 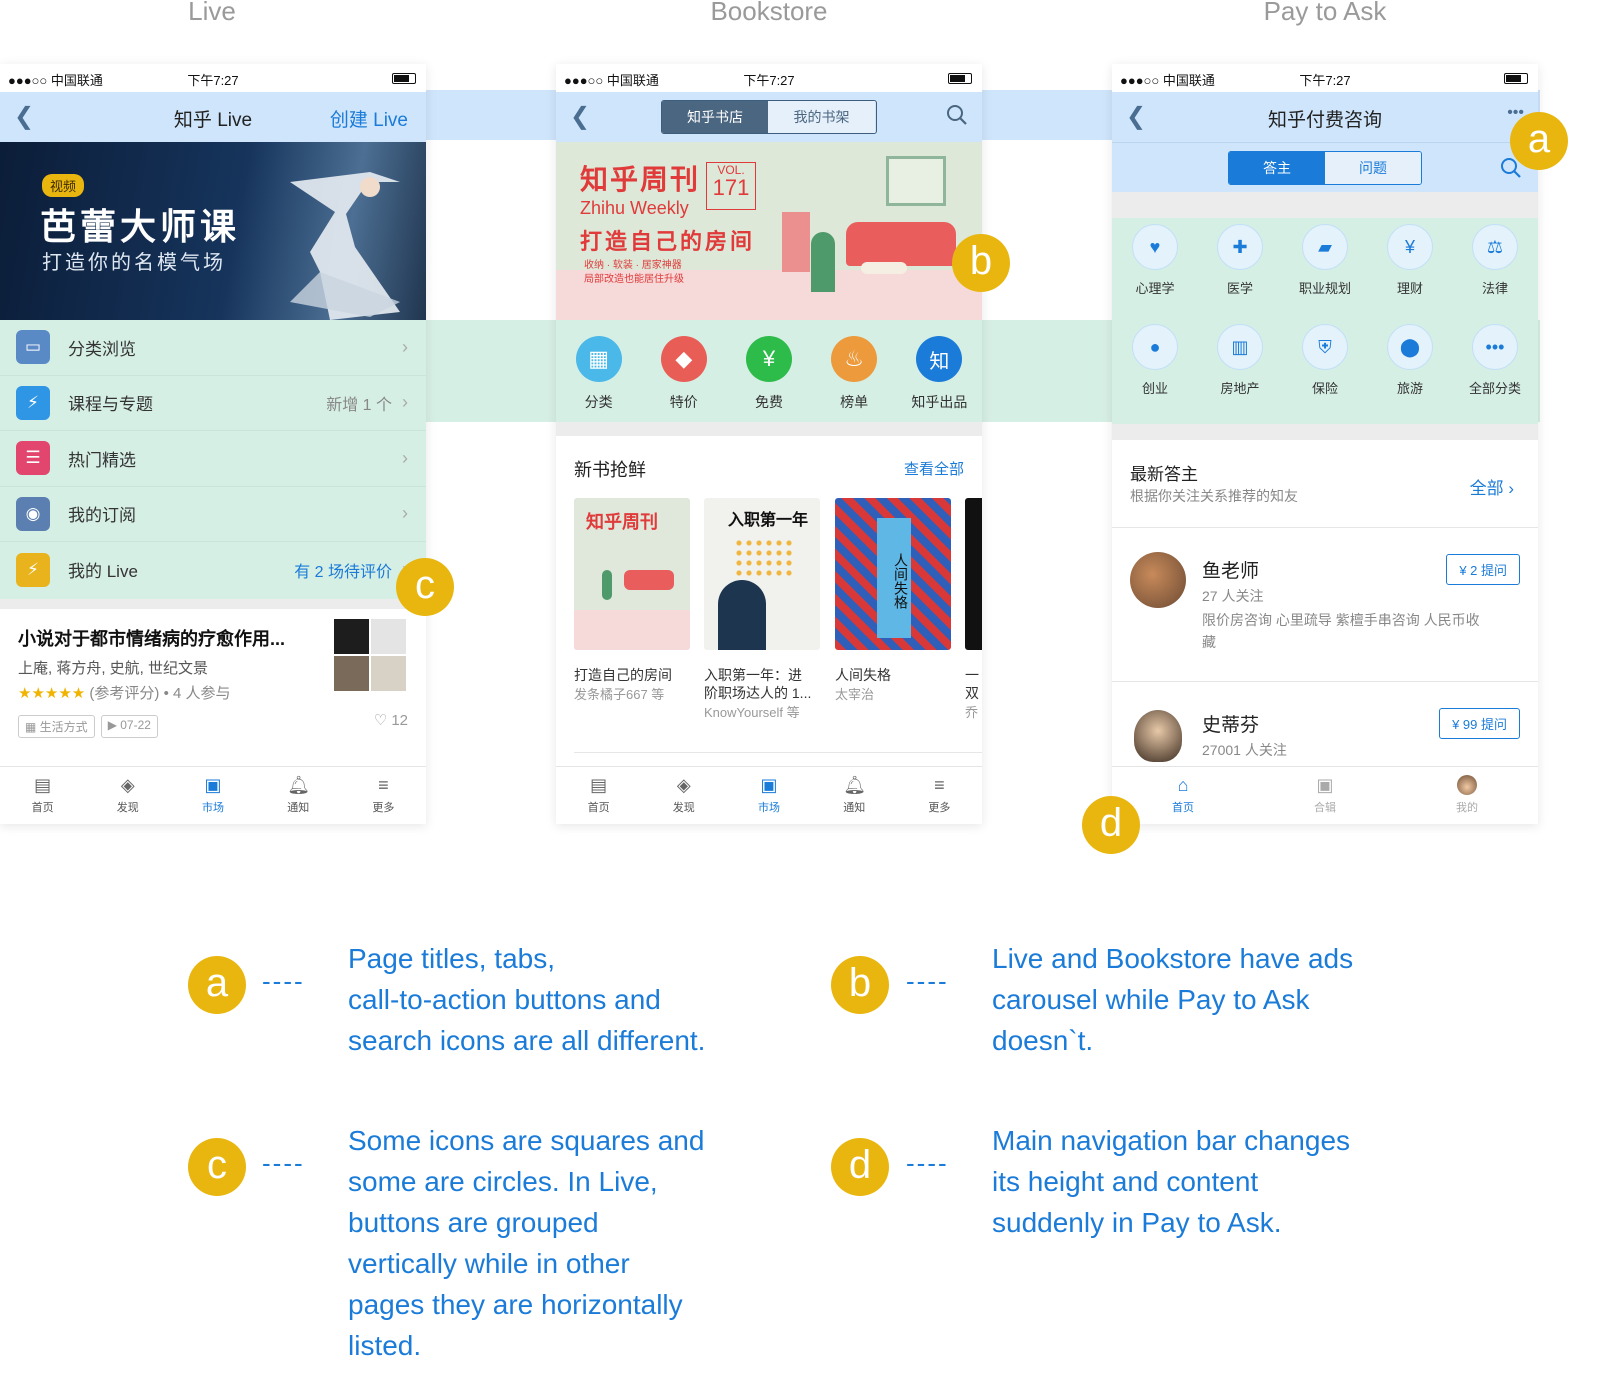 I want to click on category-label: 全部分类, so click(x=1494, y=388).